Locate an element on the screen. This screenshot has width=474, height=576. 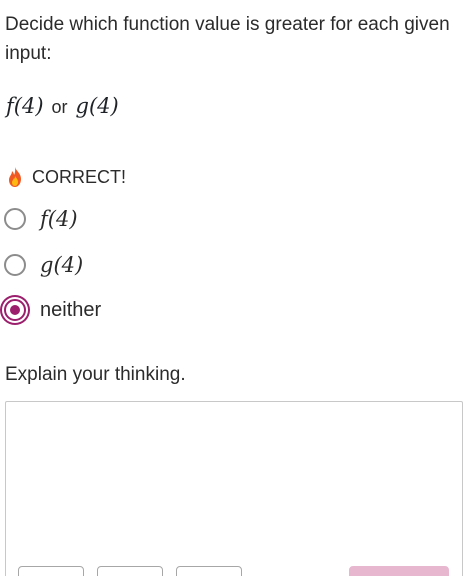
choice-g-of-4: g(4) is located at coordinates (43, 265).